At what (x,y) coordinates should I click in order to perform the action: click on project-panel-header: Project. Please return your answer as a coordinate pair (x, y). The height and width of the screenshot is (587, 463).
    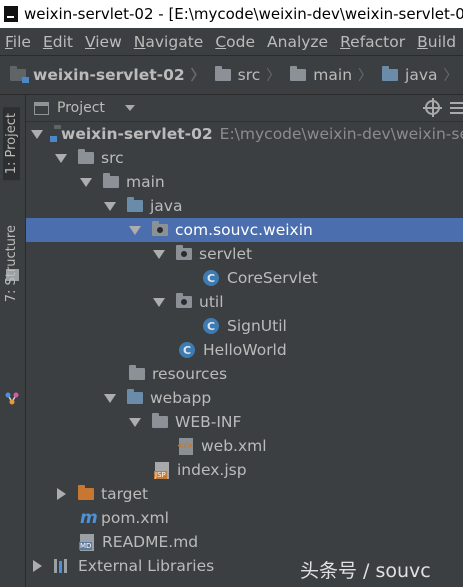
    Looking at the image, I should click on (244, 108).